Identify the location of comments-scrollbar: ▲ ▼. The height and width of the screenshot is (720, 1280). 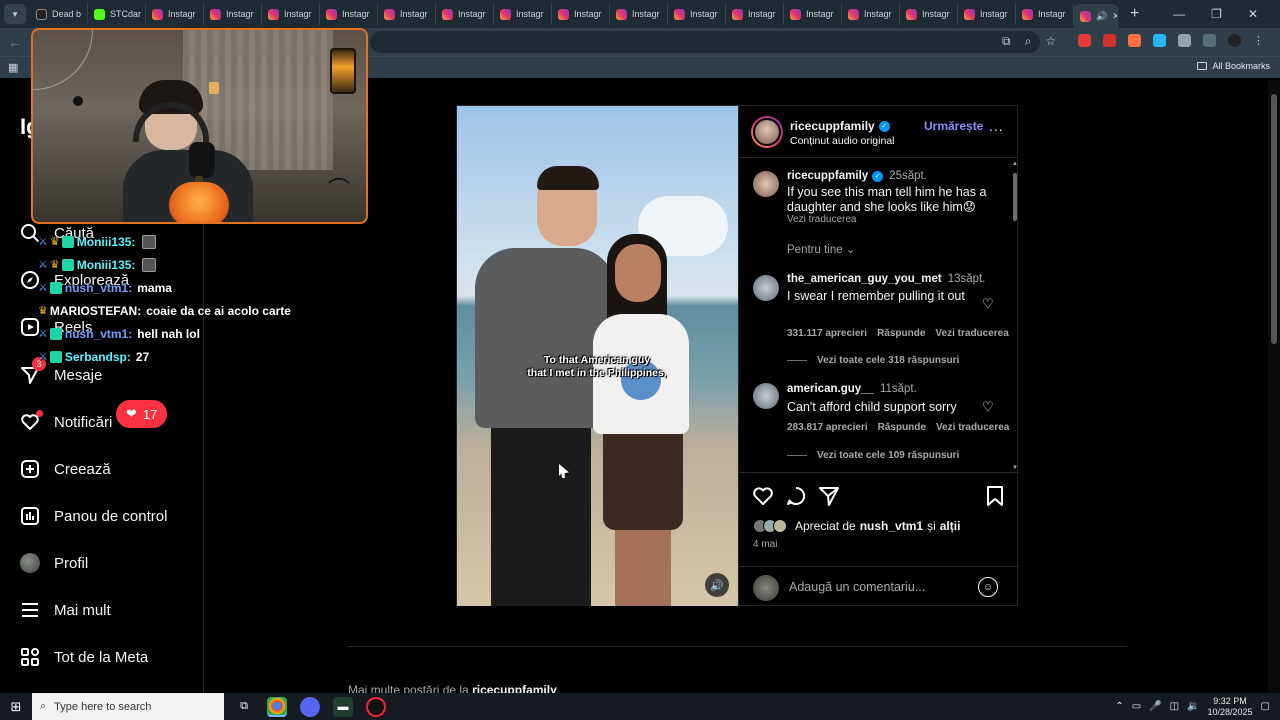
(1014, 316).